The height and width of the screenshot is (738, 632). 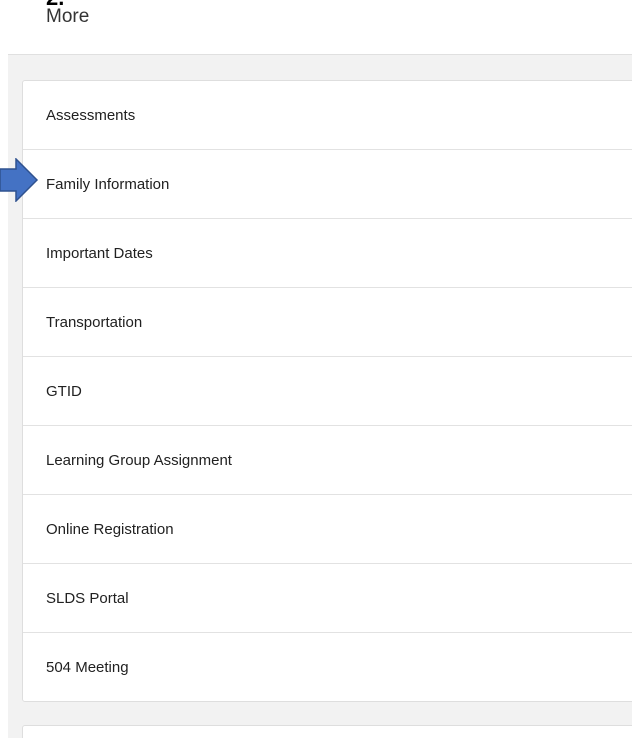 What do you see at coordinates (327, 253) in the screenshot?
I see `menu-item-important-dates: Important Dates` at bounding box center [327, 253].